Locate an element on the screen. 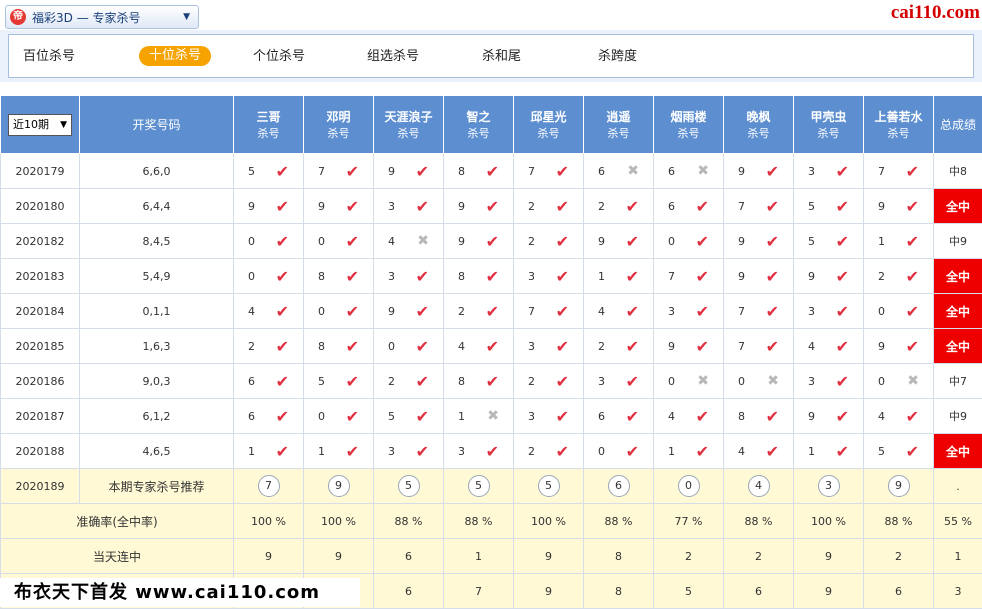  tab-units-kill: 个位杀号 is located at coordinates (279, 57).